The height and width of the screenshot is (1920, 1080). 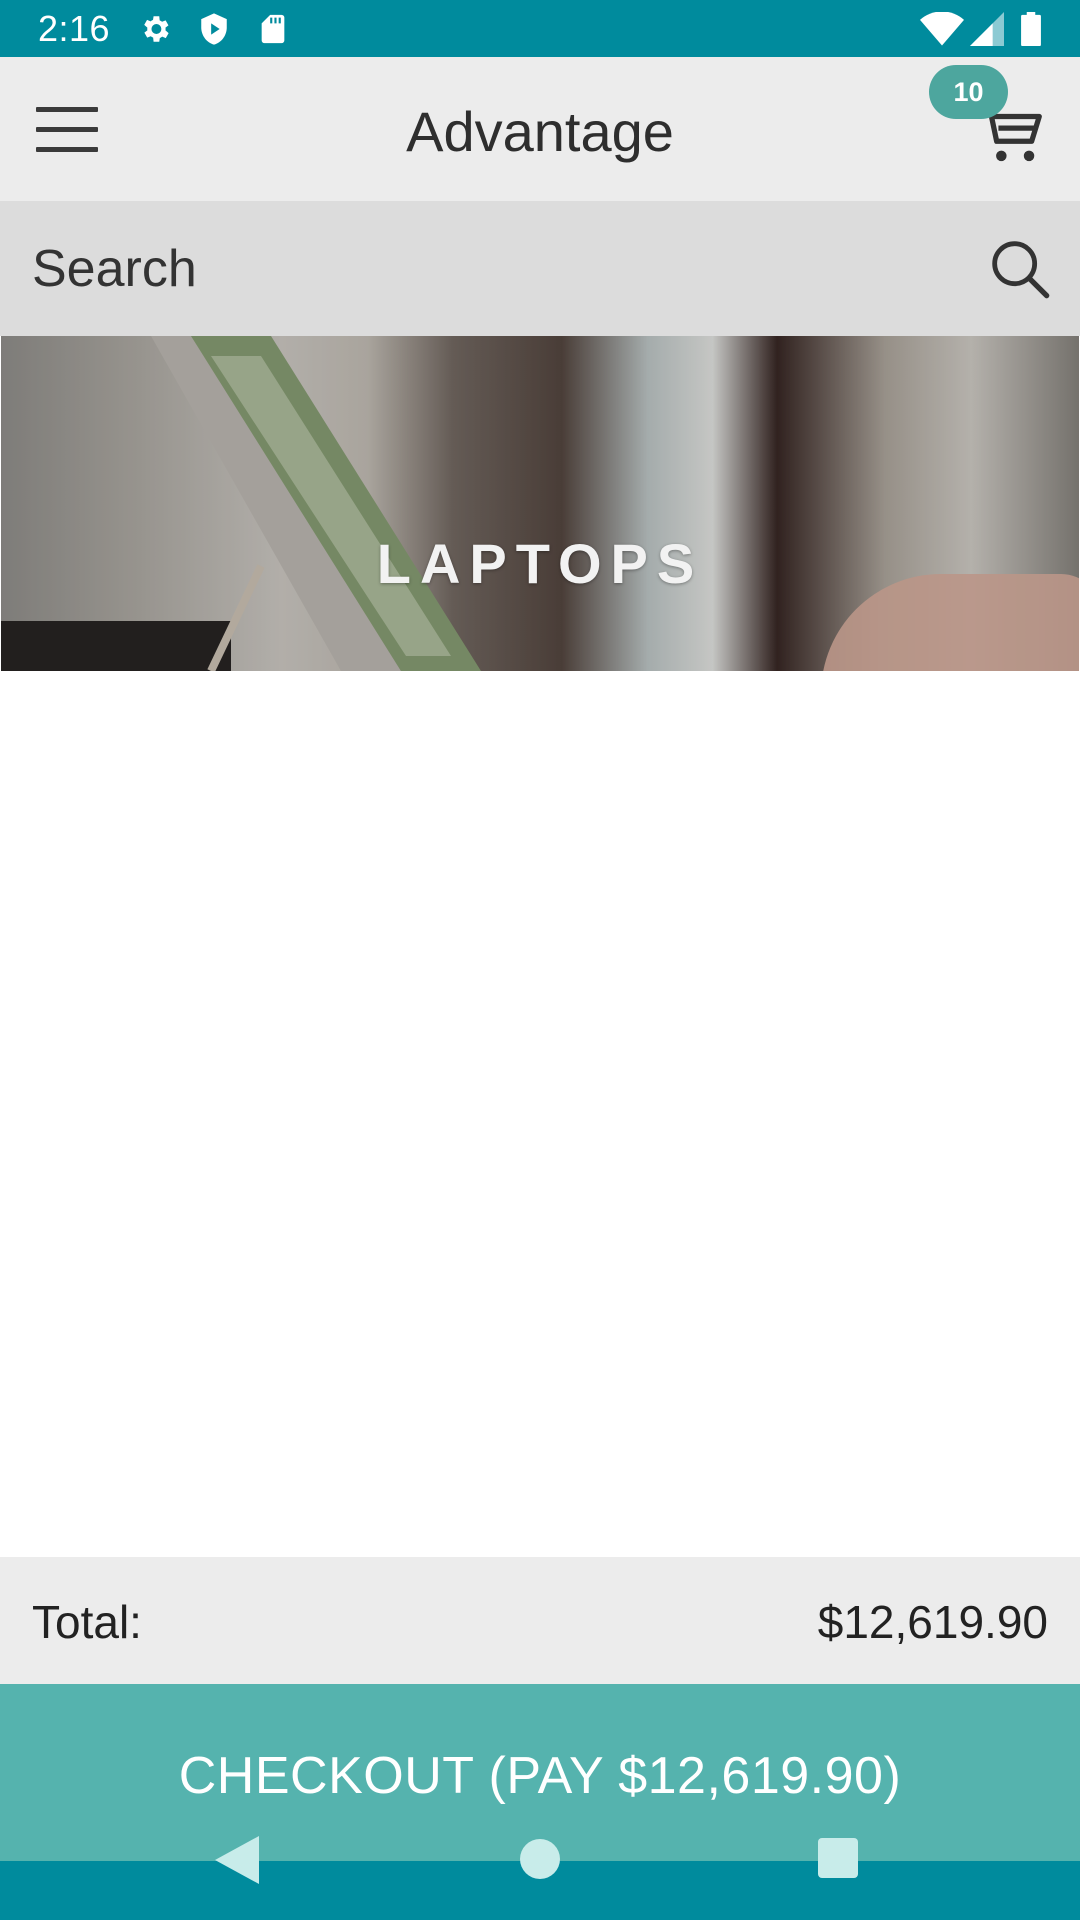 I want to click on cart-total-row: Total: $12,619.90, so click(x=540, y=1620).